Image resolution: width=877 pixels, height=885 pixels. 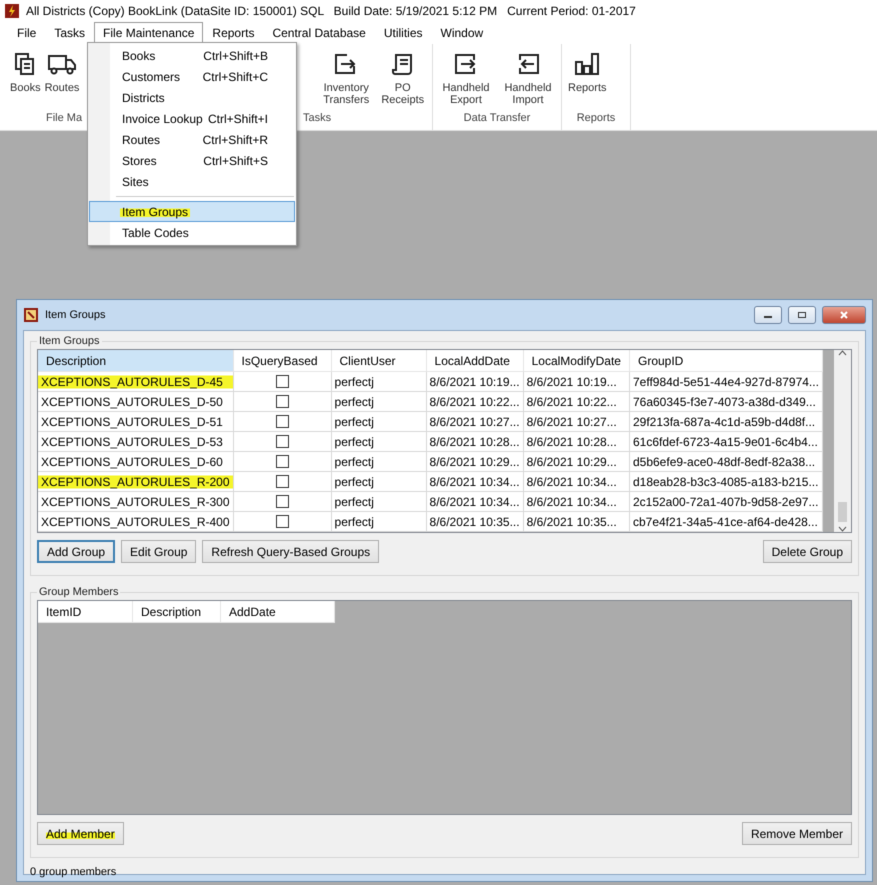 What do you see at coordinates (319, 33) in the screenshot?
I see `menu-item: Central Database` at bounding box center [319, 33].